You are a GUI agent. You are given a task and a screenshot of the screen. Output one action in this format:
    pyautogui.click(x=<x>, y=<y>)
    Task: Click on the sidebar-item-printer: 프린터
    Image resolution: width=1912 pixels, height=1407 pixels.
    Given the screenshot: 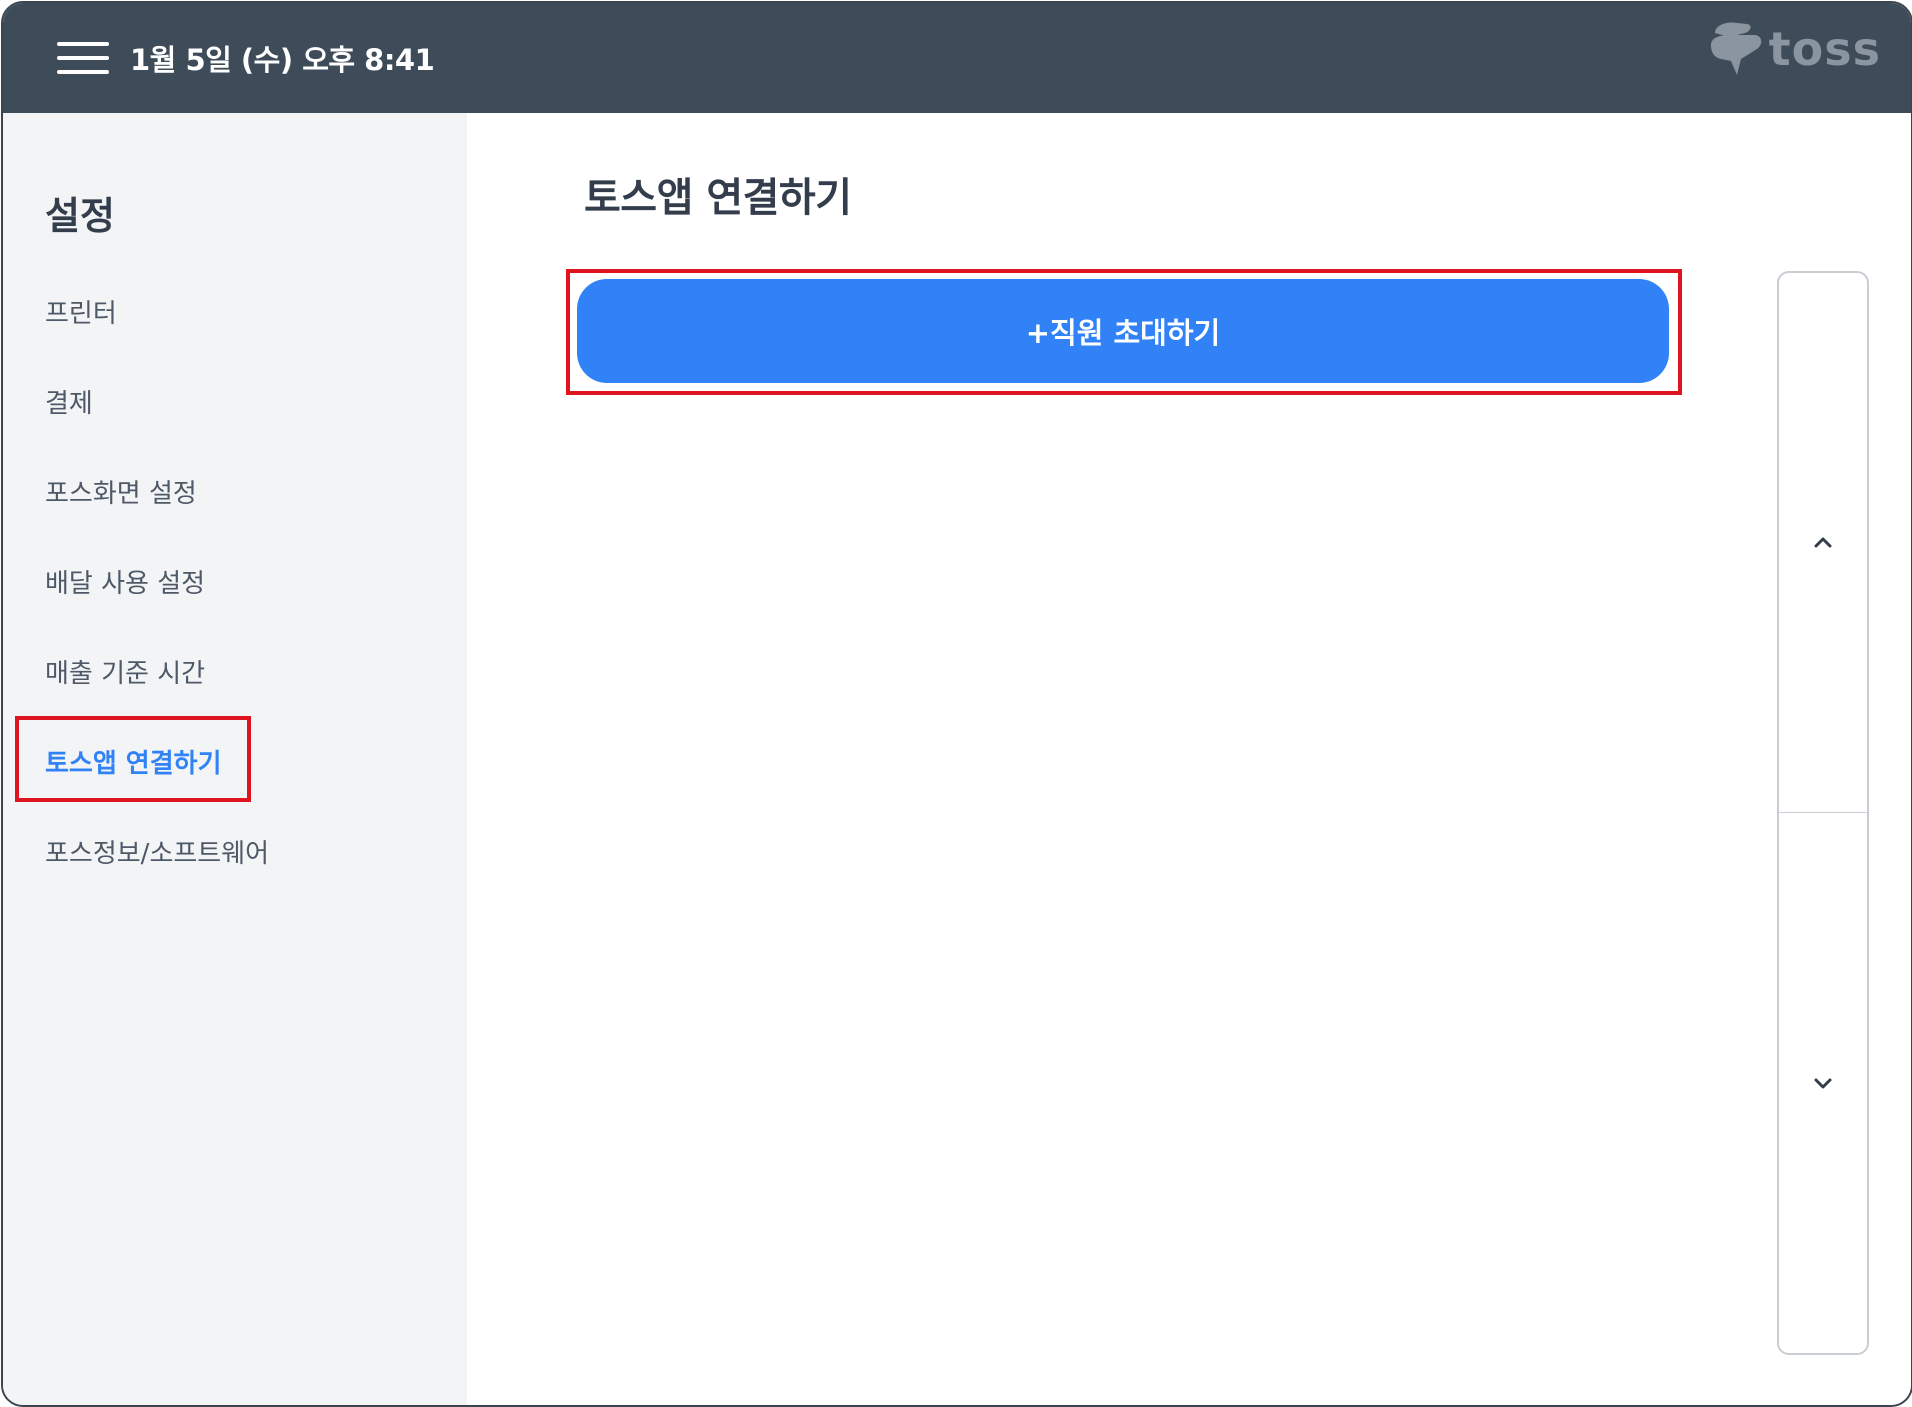 What is the action you would take?
    pyautogui.click(x=81, y=311)
    